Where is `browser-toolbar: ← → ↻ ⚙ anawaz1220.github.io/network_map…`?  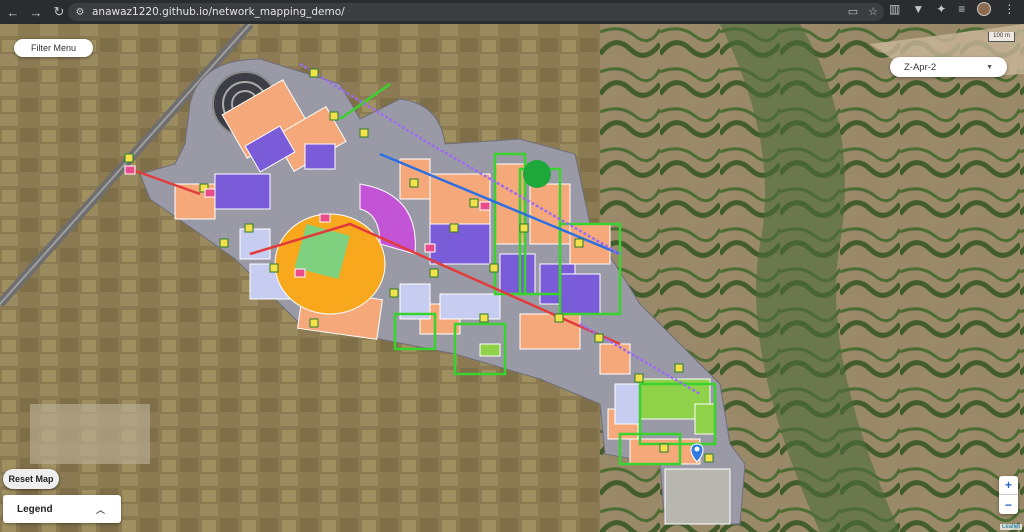
browser-toolbar: ← → ↻ ⚙ anawaz1220.github.io/network_map… is located at coordinates (512, 12).